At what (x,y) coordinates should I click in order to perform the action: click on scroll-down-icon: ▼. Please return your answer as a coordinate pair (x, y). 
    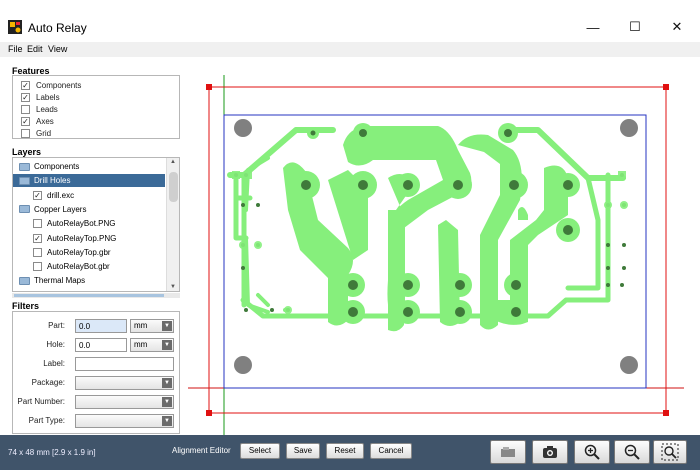
    Looking at the image, I should click on (173, 287).